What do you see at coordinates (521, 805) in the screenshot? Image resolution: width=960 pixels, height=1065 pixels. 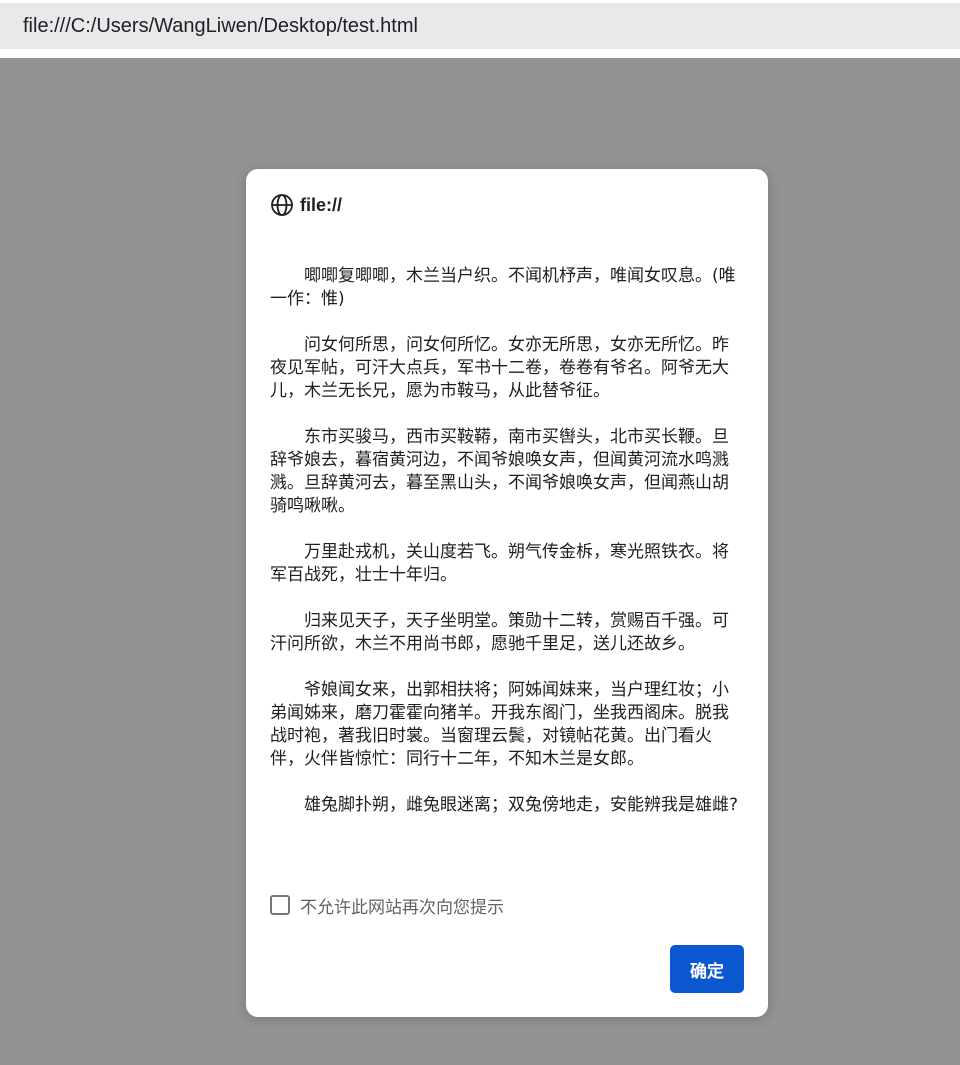 I see `message-paragraph: 雄兔脚扑朔，雌兔眼迷离；双兔傍地走，安能辨我是雄雌?` at bounding box center [521, 805].